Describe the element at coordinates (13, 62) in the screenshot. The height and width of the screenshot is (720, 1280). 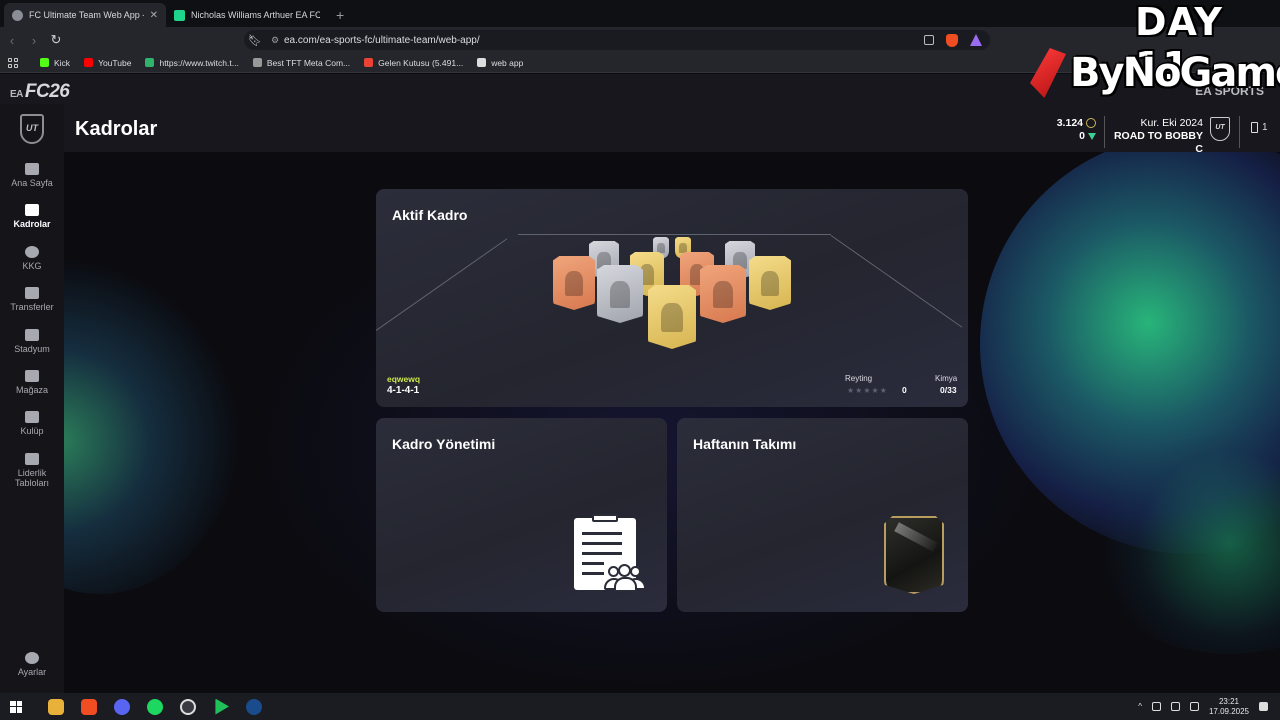
I see `apps-grid-icon` at that location.